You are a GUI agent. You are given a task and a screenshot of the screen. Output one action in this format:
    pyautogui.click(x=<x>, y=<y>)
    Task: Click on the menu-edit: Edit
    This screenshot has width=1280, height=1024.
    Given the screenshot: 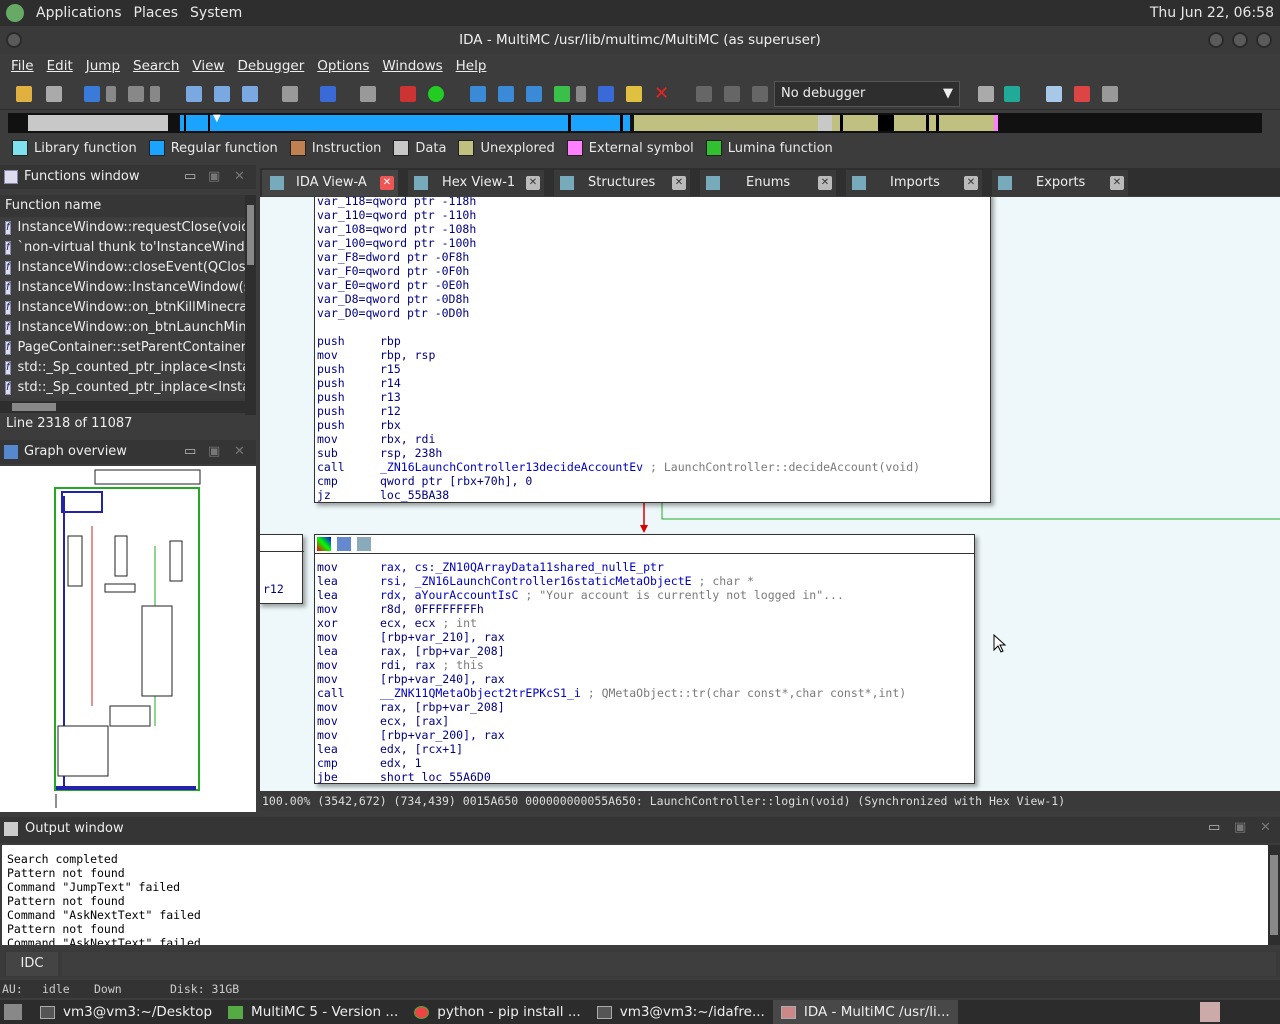 What is the action you would take?
    pyautogui.click(x=60, y=66)
    